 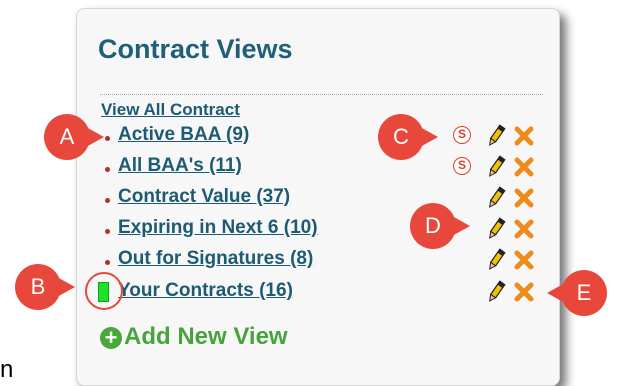 What do you see at coordinates (170, 110) in the screenshot?
I see `view-all-contract-link: View All Contract` at bounding box center [170, 110].